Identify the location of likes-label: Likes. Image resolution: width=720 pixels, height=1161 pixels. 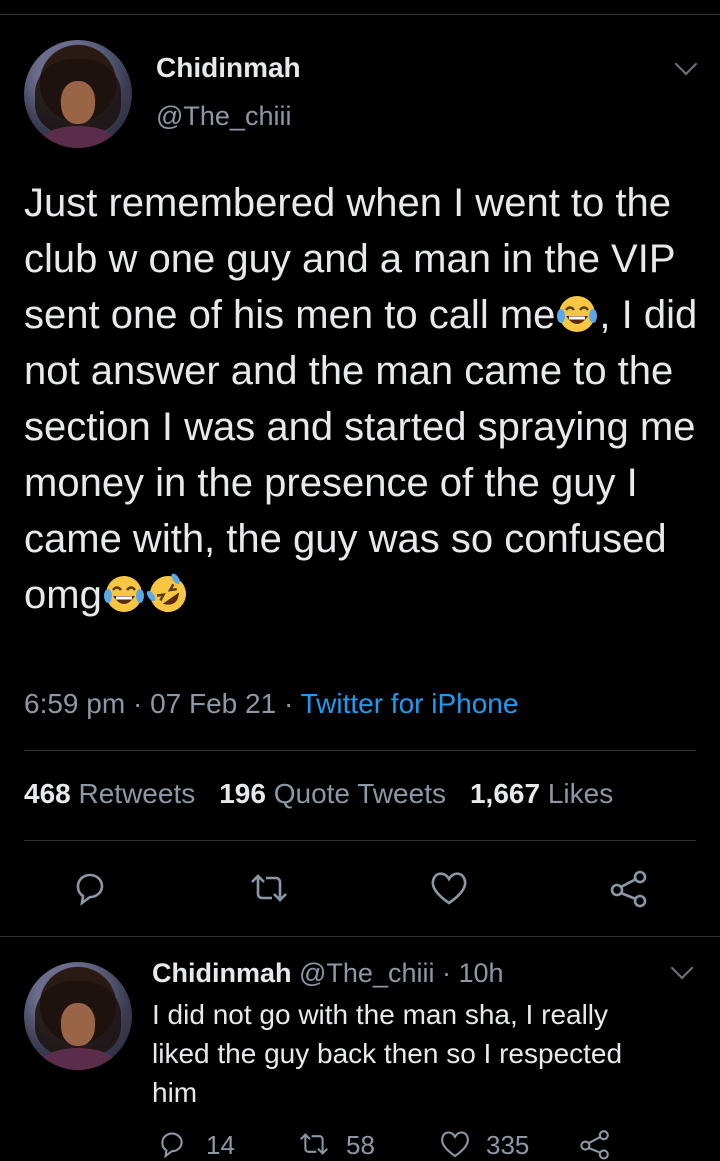
(580, 793).